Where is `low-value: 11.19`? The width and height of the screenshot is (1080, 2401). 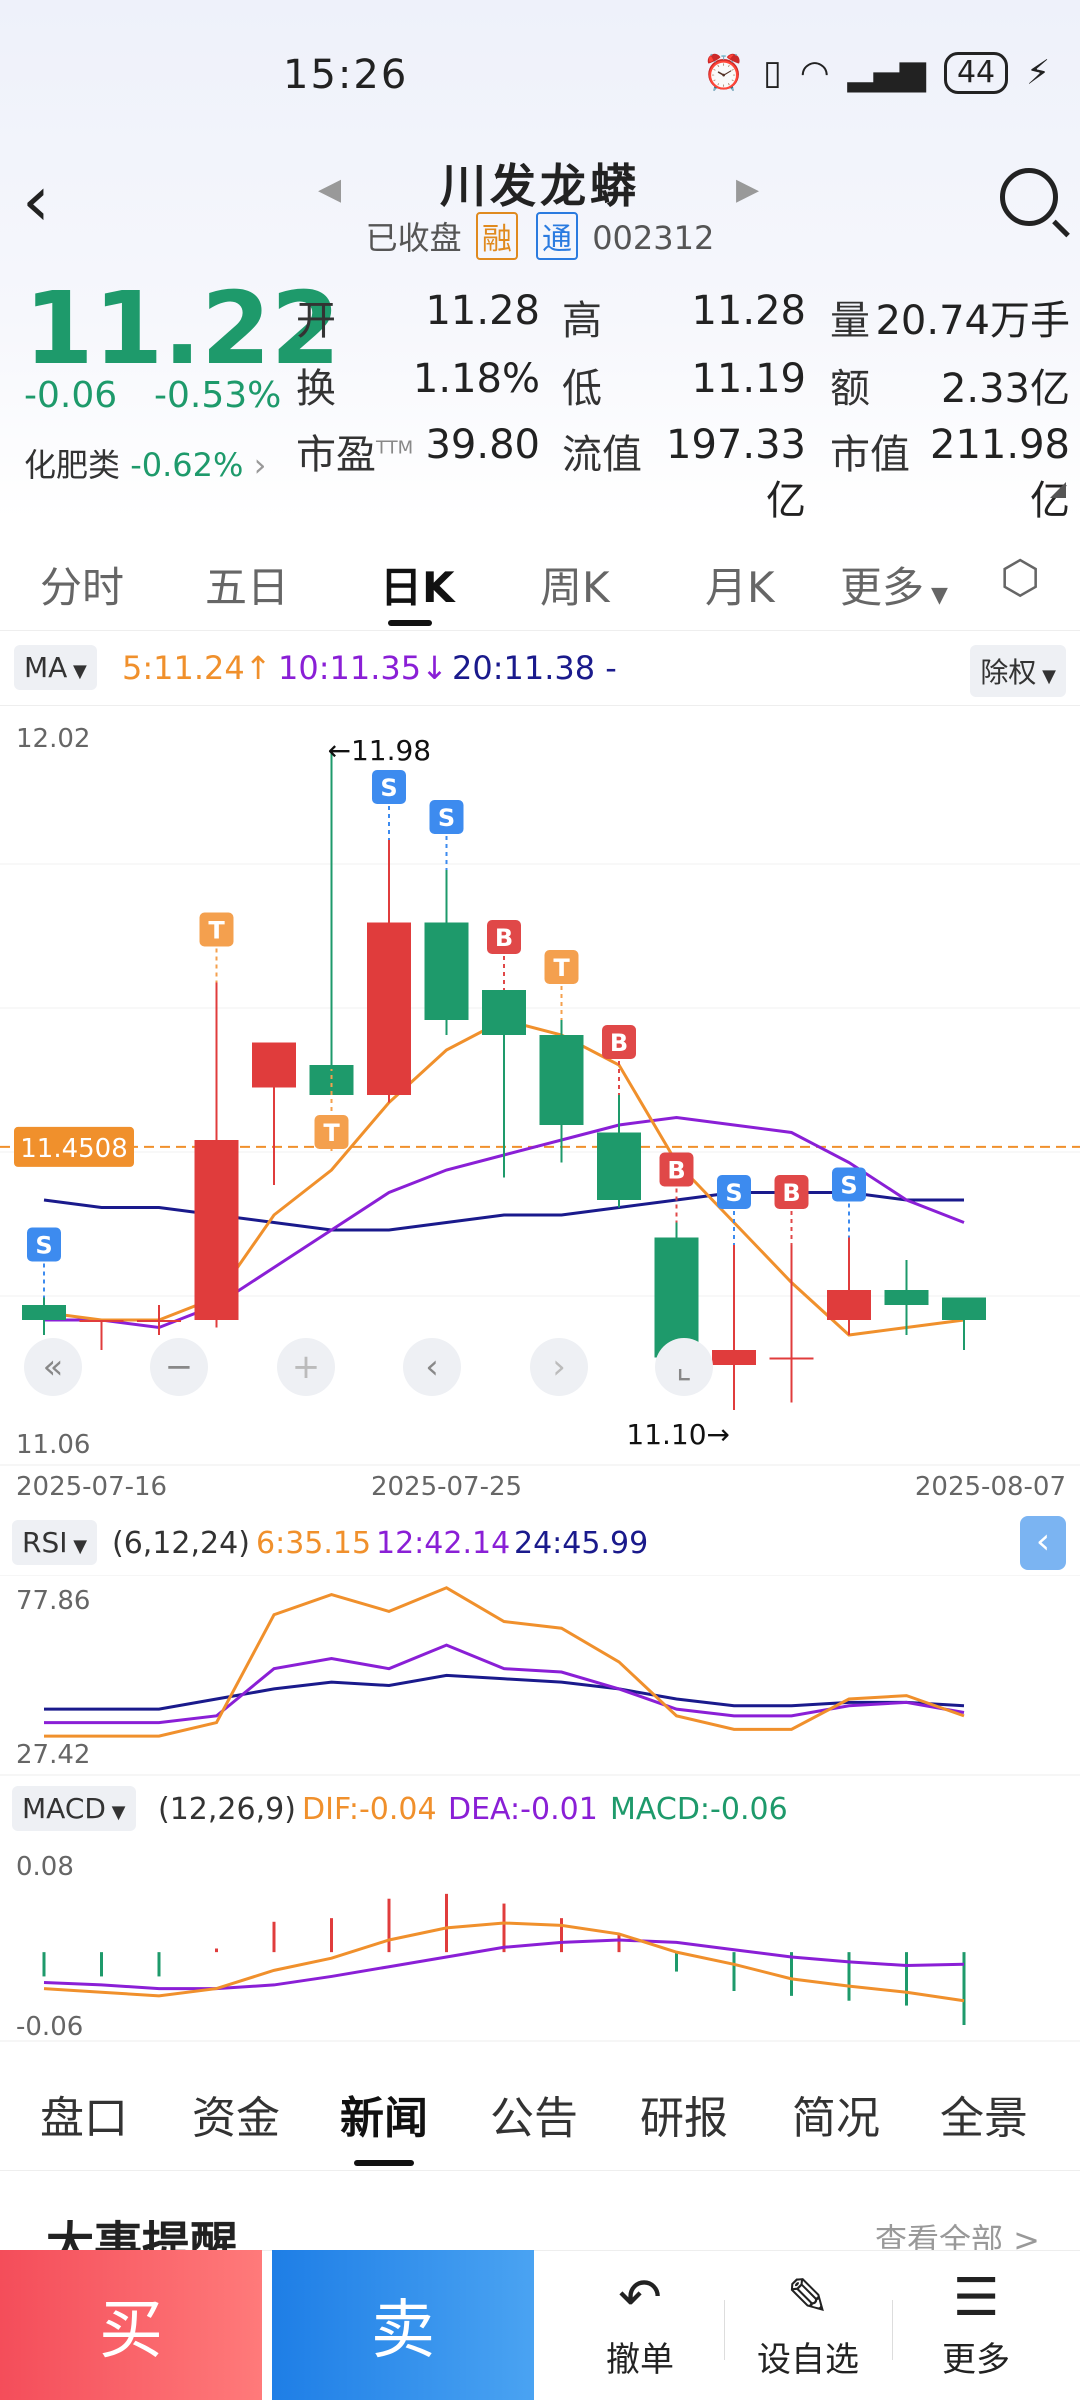
low-value: 11.19 is located at coordinates (748, 379).